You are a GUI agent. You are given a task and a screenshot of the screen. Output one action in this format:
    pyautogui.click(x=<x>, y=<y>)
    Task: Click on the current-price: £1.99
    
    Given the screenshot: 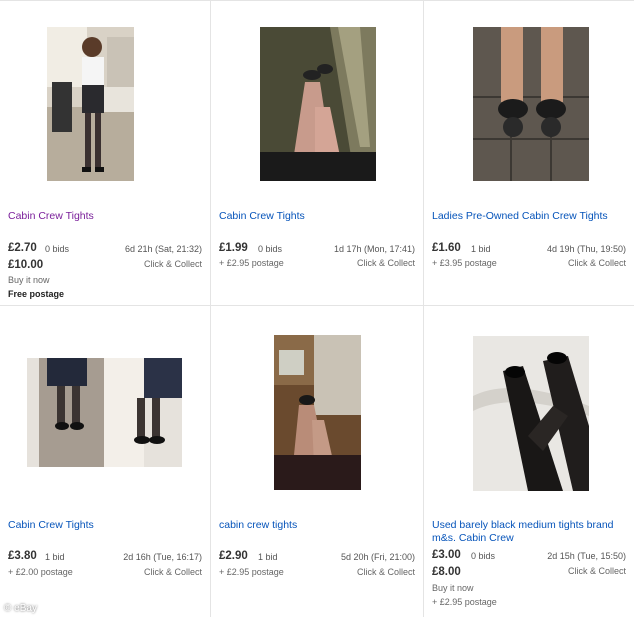 What is the action you would take?
    pyautogui.click(x=233, y=248)
    